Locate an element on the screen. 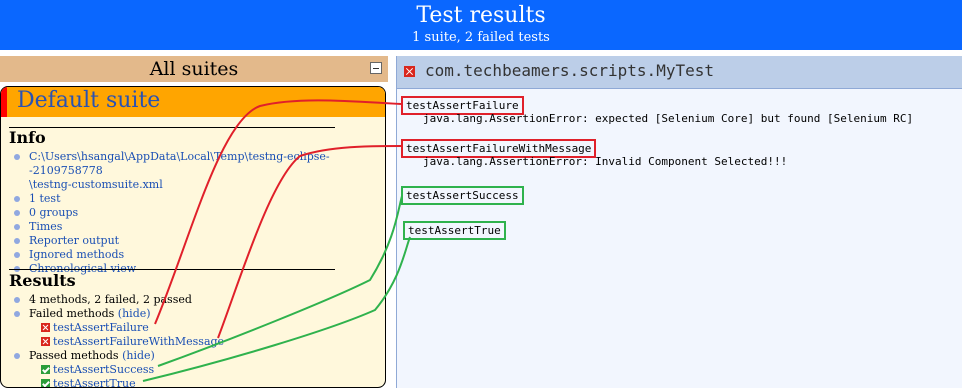 This screenshot has height=388, width=962. suite-name: Default suite is located at coordinates (88, 100).